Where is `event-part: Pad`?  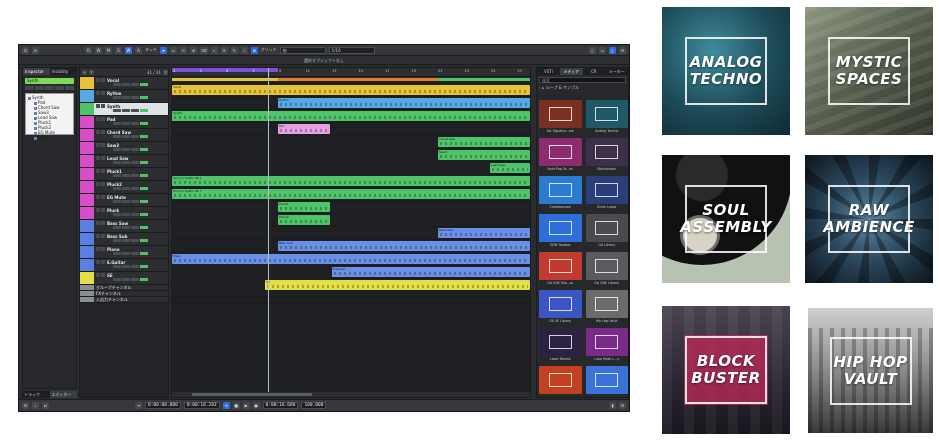 event-part: Pad is located at coordinates (304, 129).